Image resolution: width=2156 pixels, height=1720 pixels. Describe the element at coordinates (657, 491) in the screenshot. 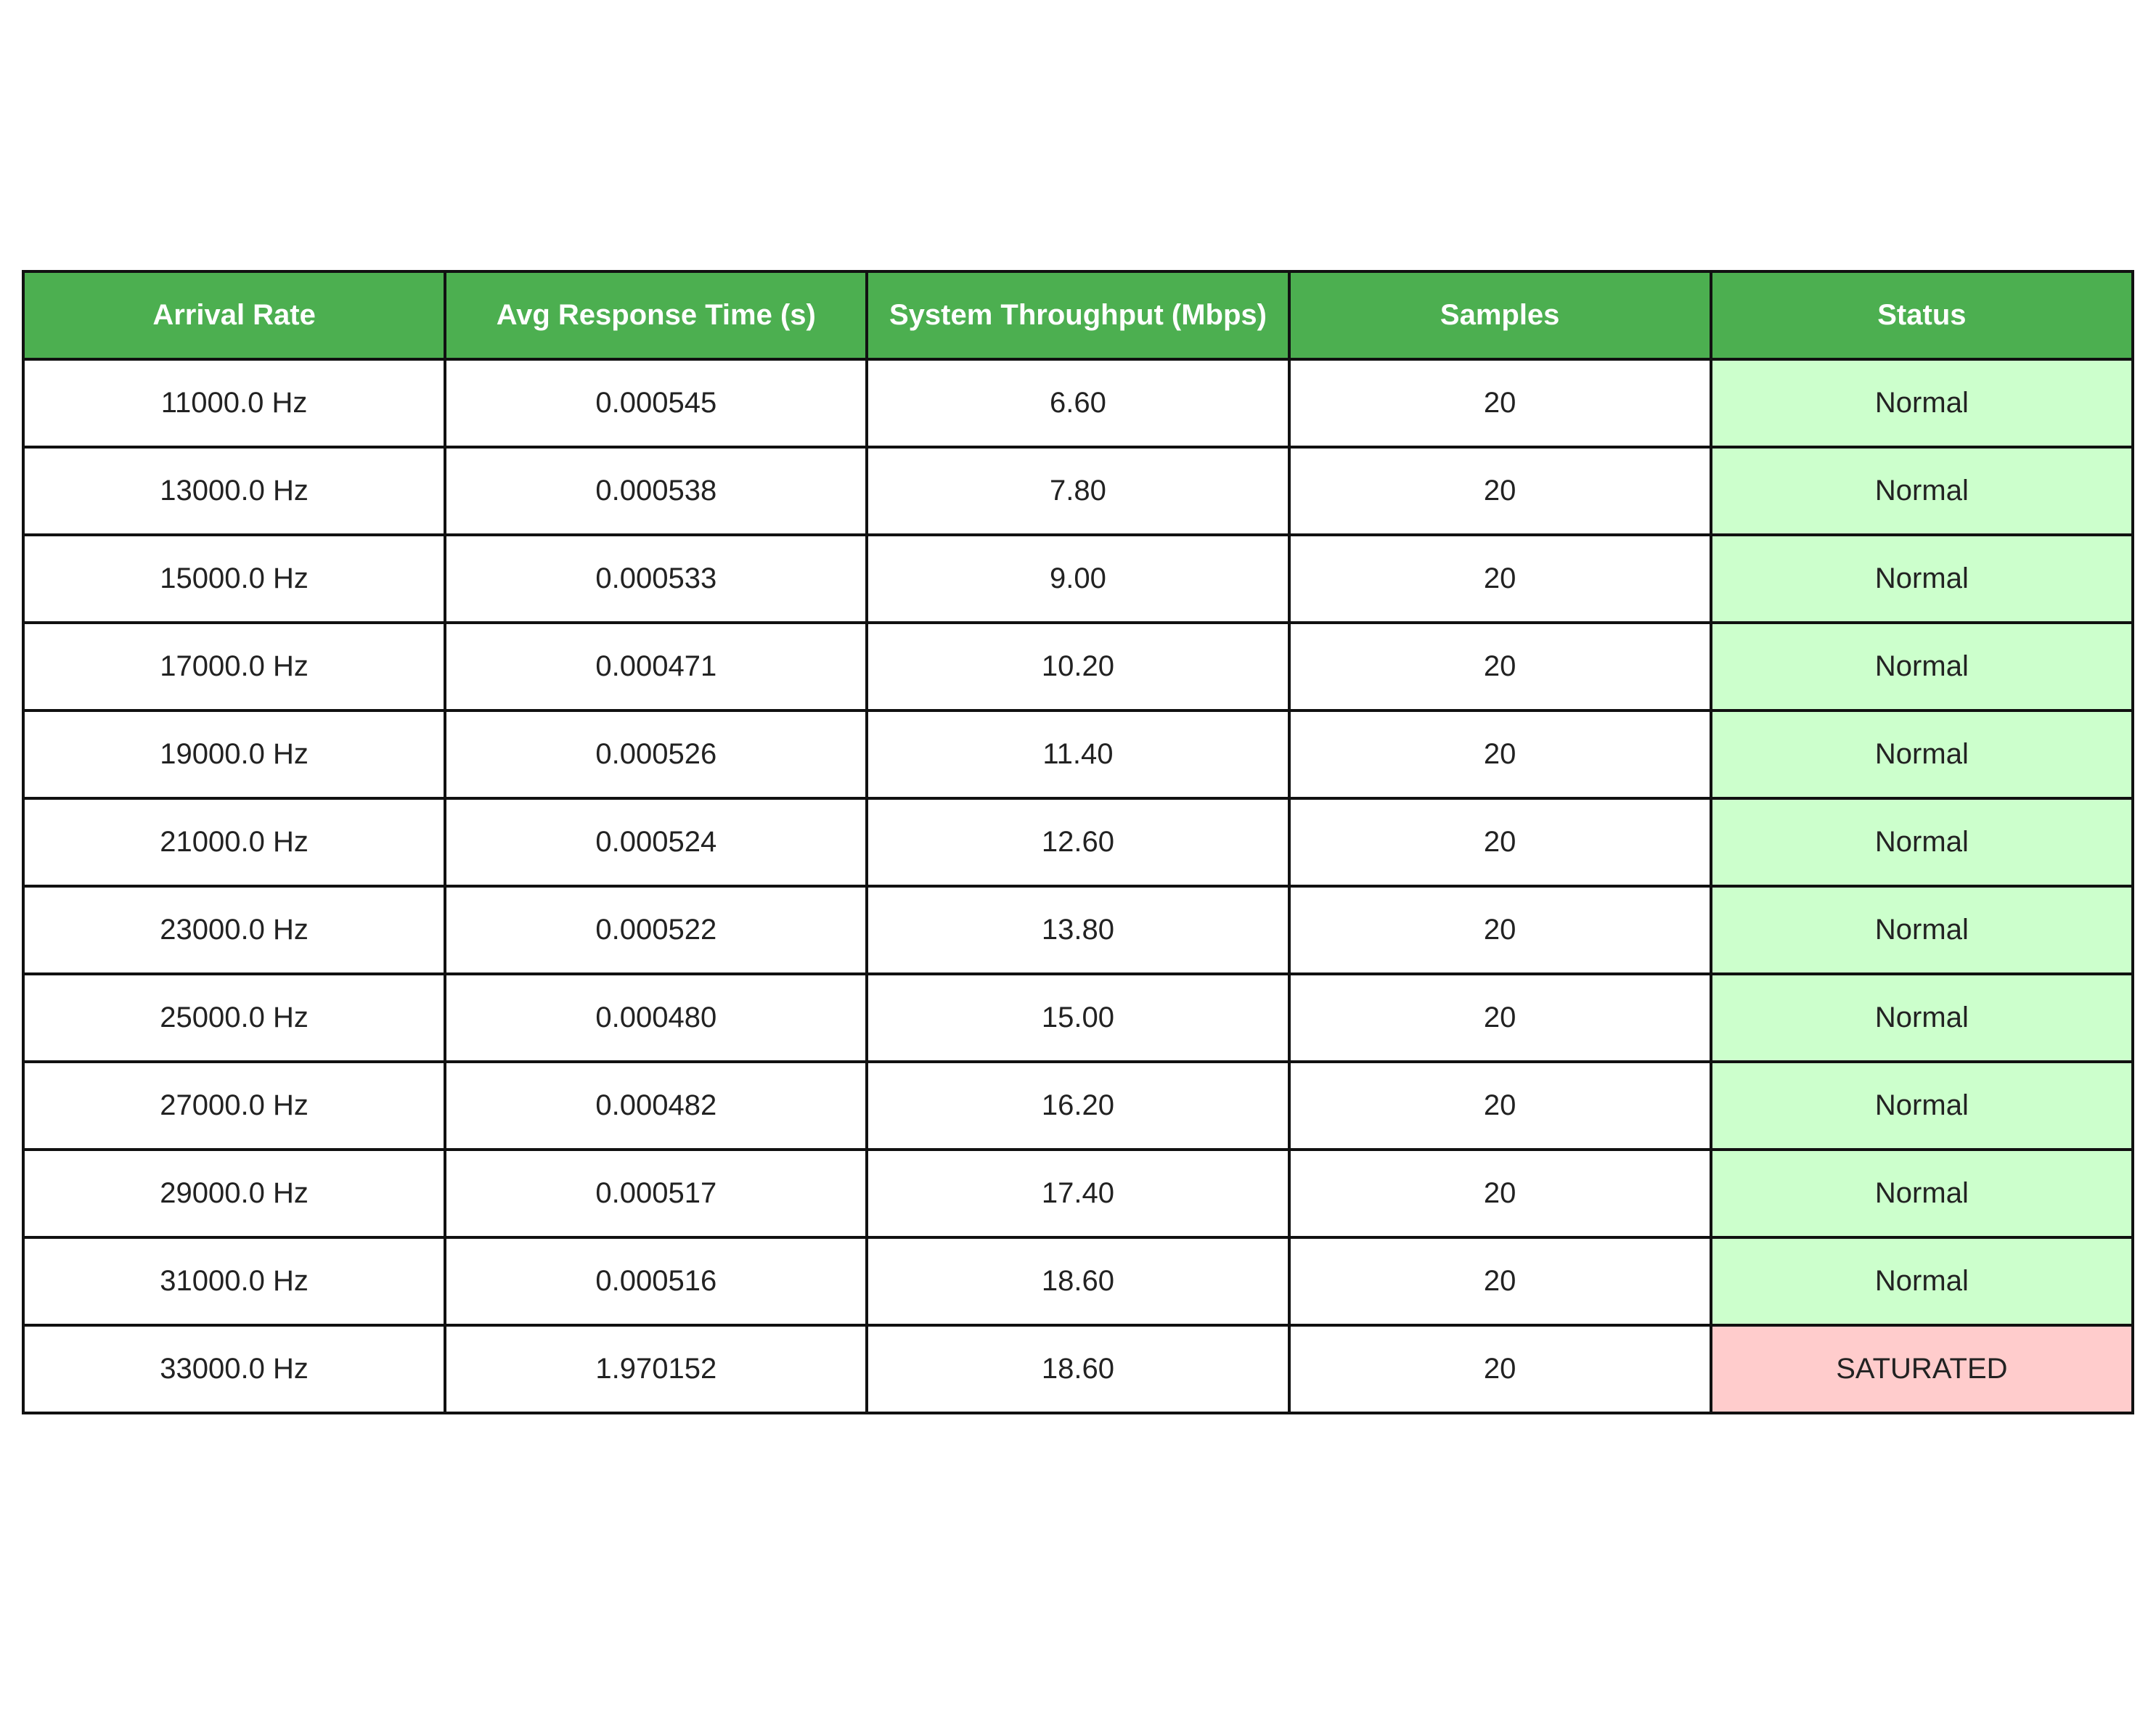

I see `cell-avg-response-time: 0.000538` at that location.